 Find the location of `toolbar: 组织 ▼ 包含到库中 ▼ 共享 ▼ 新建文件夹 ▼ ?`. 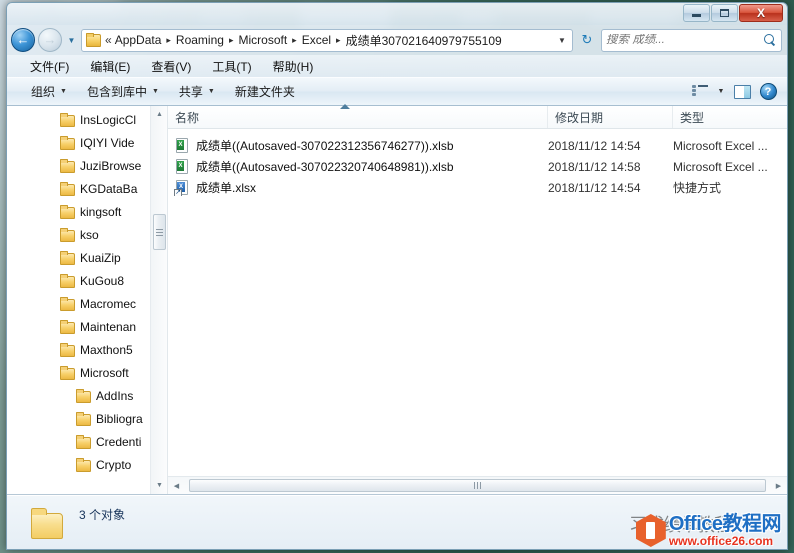

toolbar: 组织 ▼ 包含到库中 ▼ 共享 ▼ 新建文件夹 ▼ ? is located at coordinates (397, 91).